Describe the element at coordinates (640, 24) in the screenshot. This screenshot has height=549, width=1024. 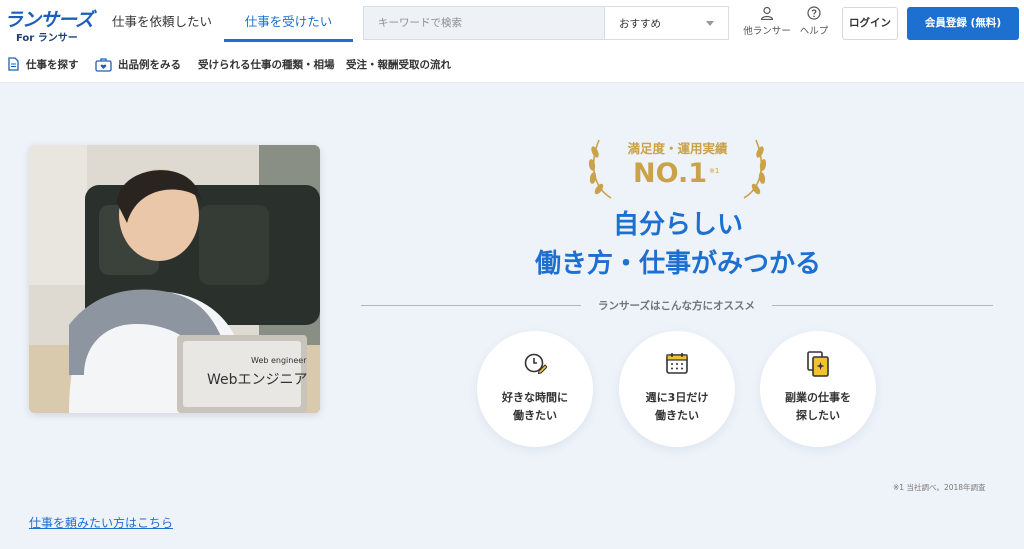
I see `sort-select-value: おすすめ` at that location.